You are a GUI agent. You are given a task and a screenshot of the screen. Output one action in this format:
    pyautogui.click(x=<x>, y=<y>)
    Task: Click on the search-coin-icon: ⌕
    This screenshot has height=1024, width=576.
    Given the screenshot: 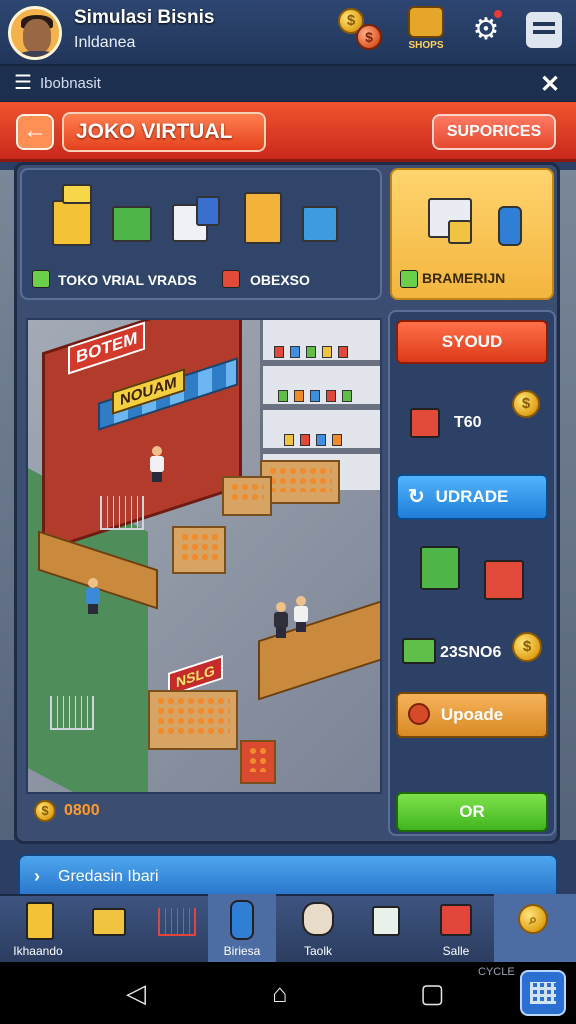 What is the action you would take?
    pyautogui.click(x=533, y=919)
    